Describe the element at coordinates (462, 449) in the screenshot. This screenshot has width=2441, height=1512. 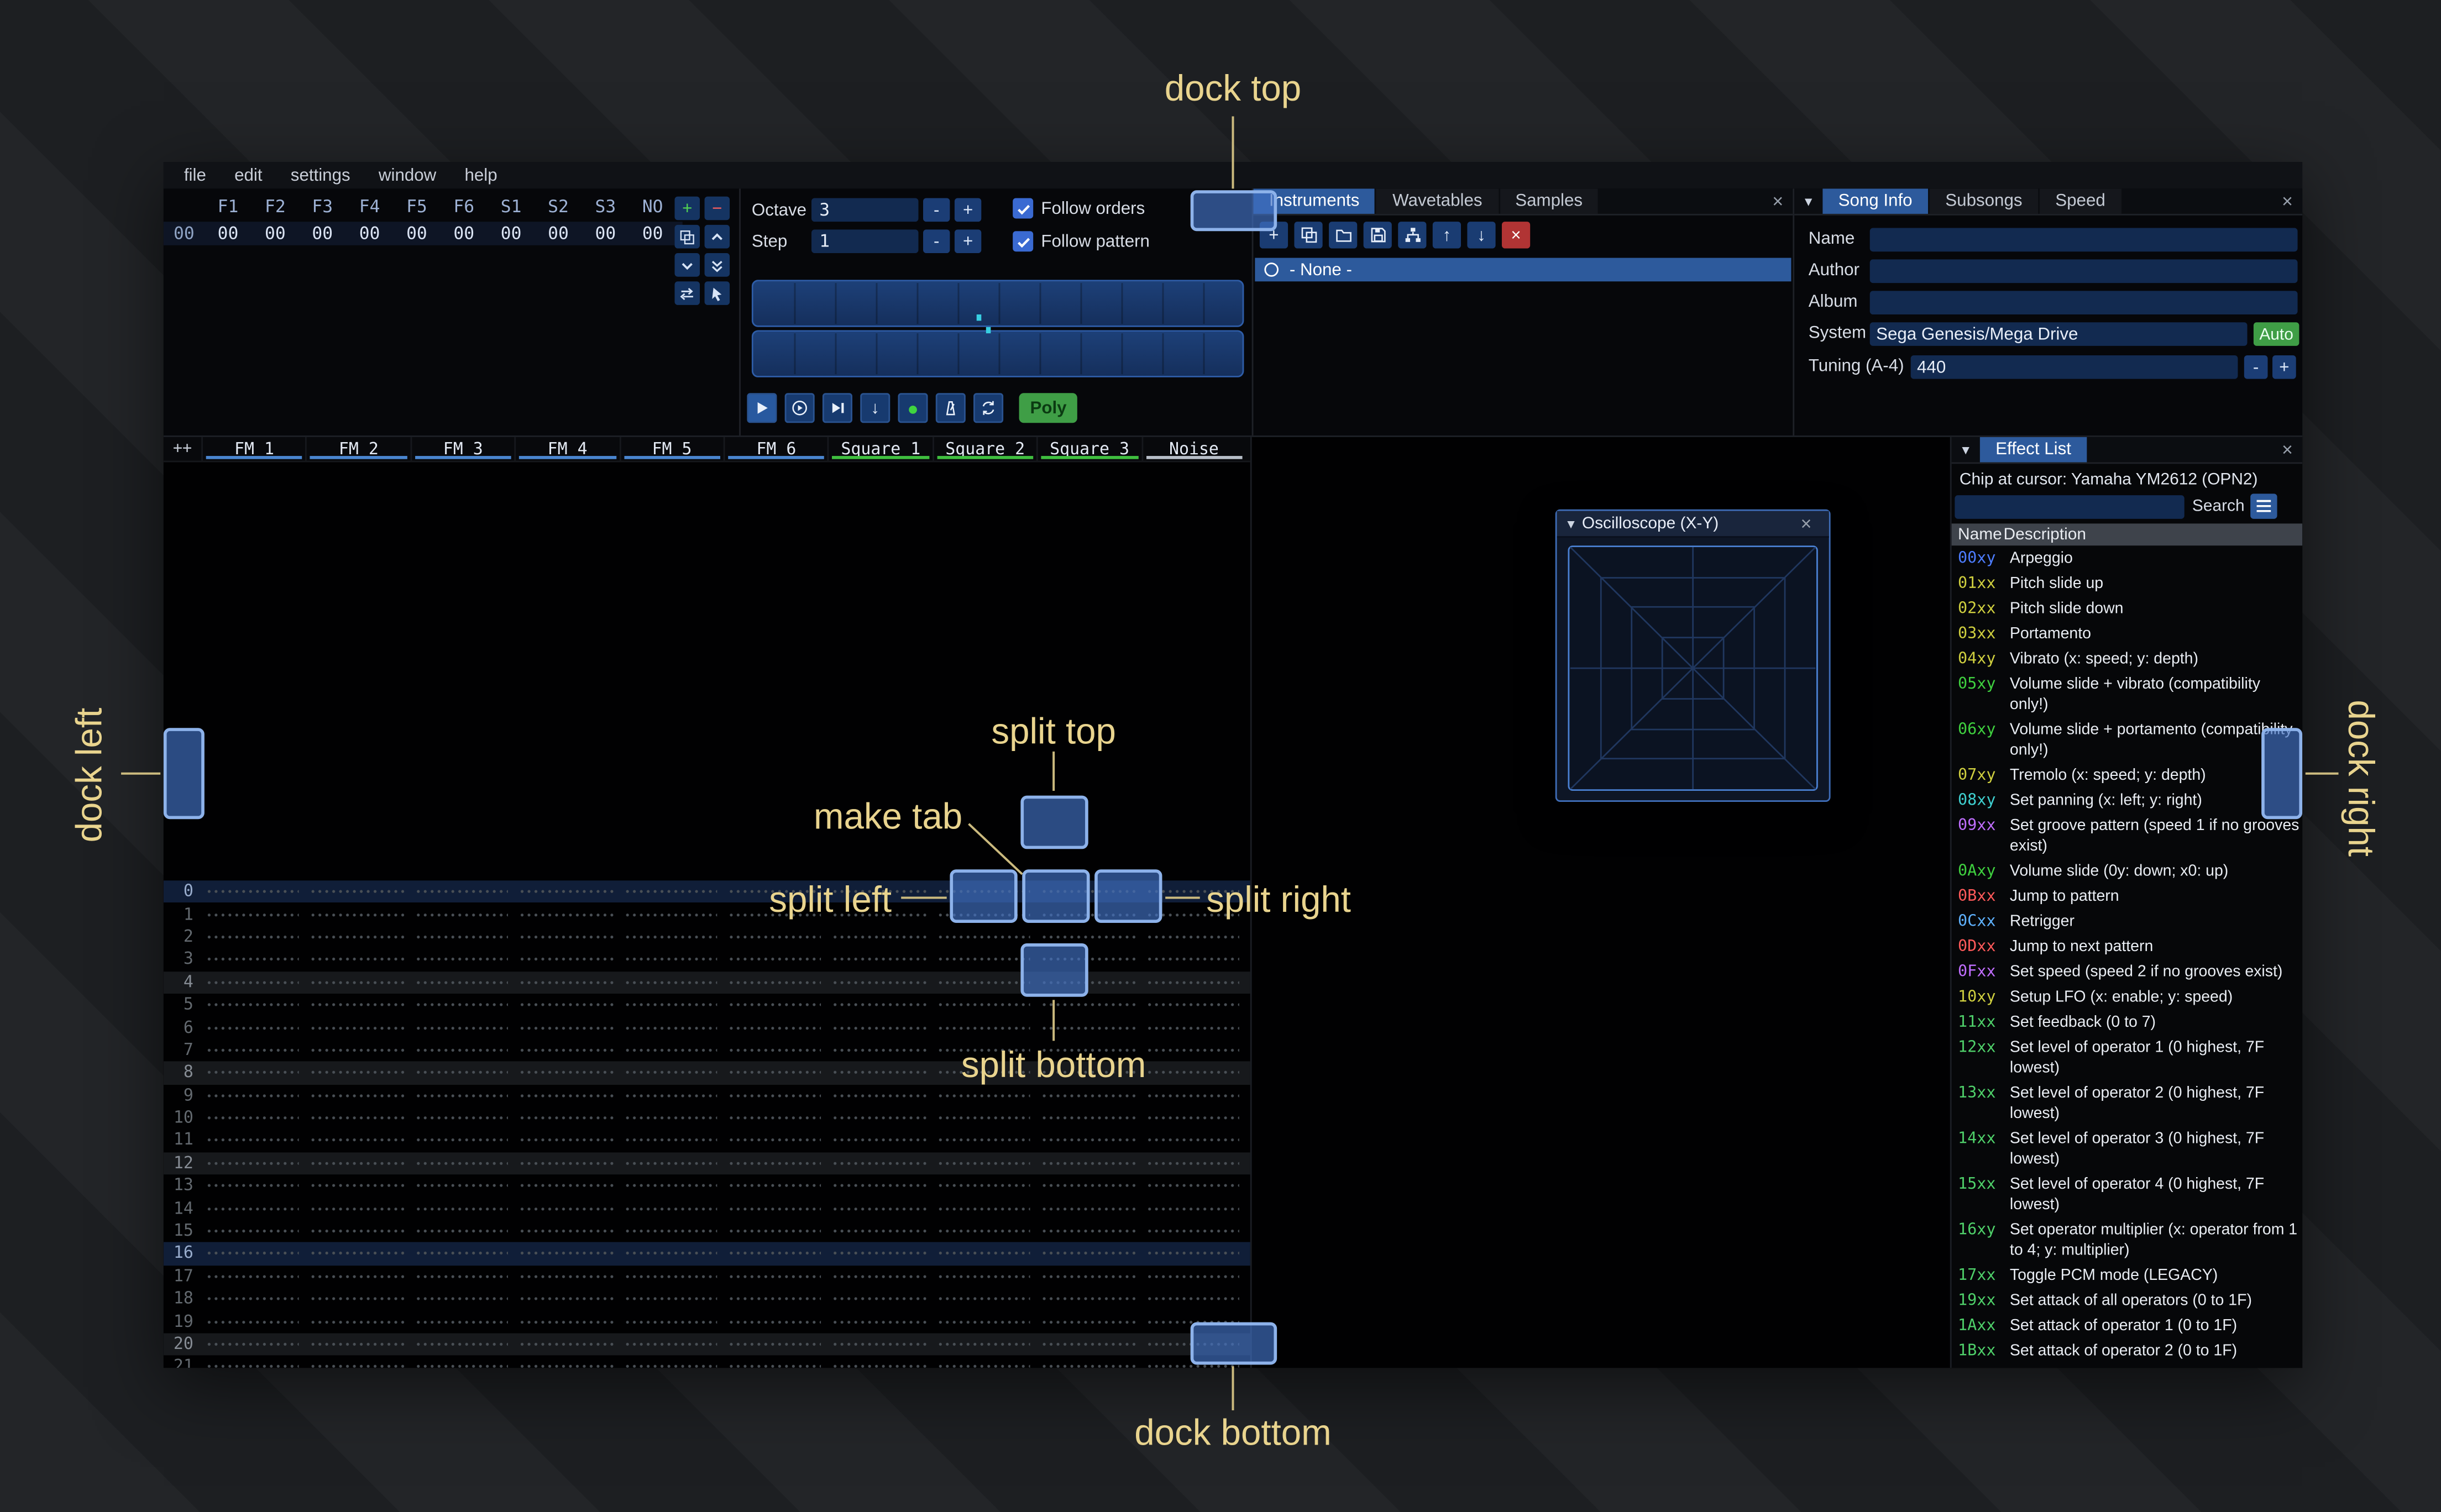
I see `channel-header: FM 3` at that location.